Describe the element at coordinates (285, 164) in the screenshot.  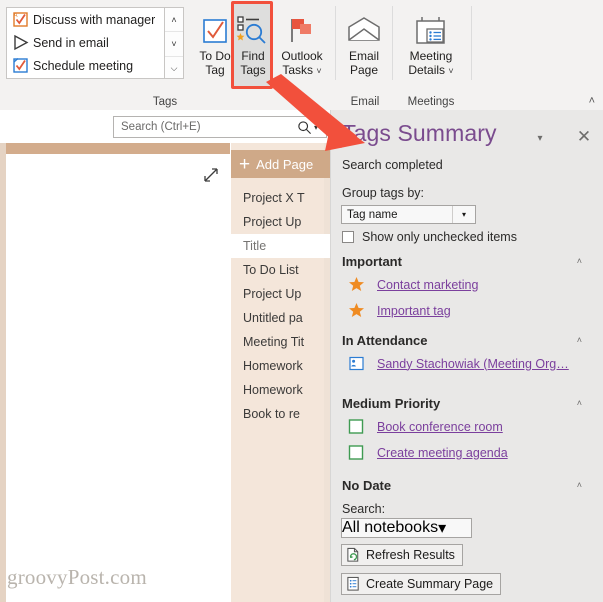
I see `add-page-label: Add Page` at that location.